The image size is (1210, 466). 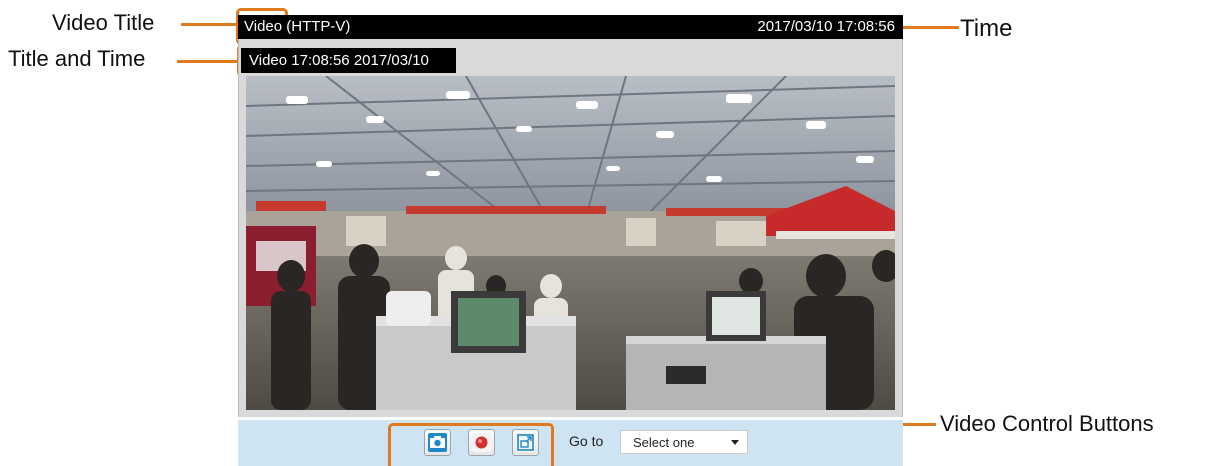 What do you see at coordinates (735, 442) in the screenshot?
I see `chevron-down-icon` at bounding box center [735, 442].